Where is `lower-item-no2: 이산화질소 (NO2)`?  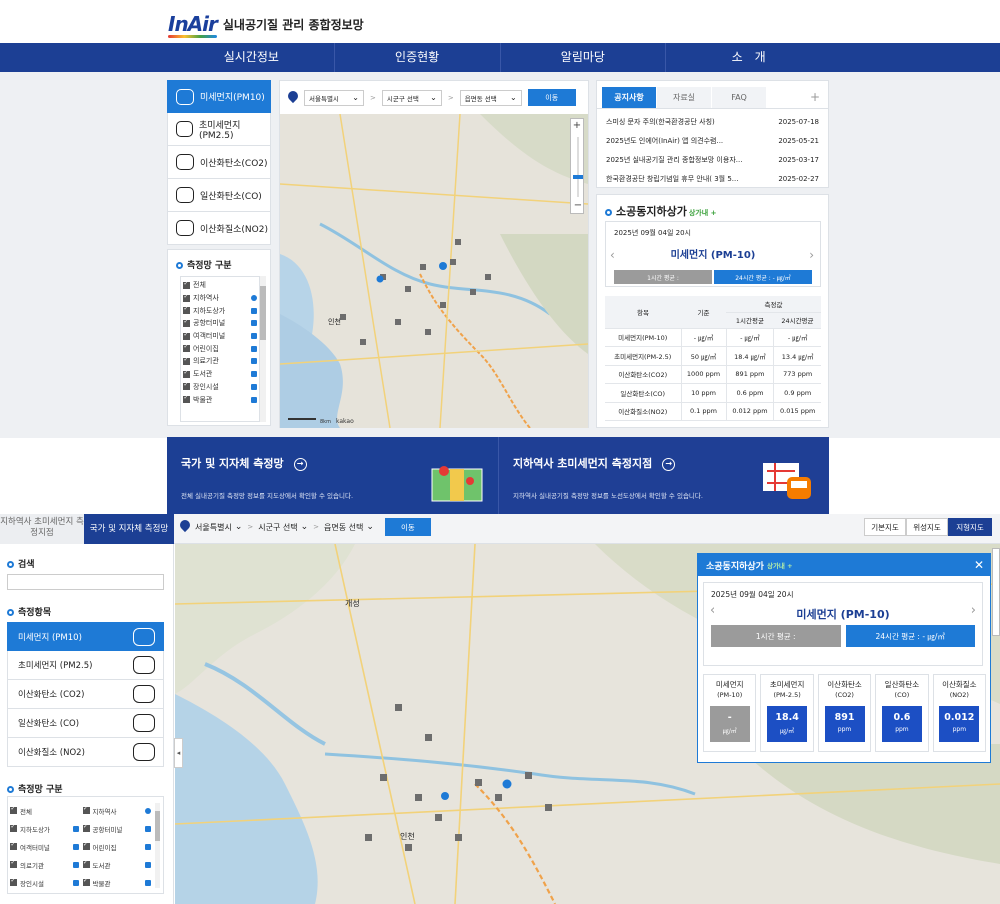 lower-item-no2: 이산화질소 (NO2) is located at coordinates (85, 752).